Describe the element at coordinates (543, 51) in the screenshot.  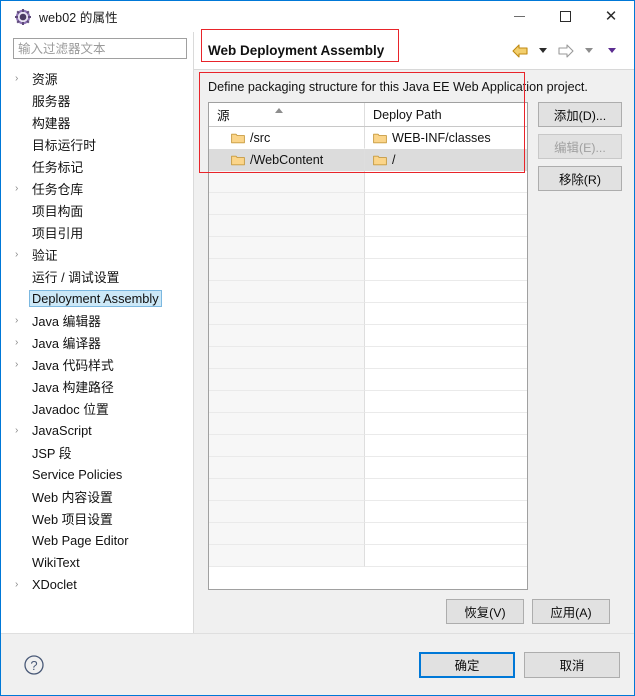
I see `back-menu-chevron-down-icon` at that location.